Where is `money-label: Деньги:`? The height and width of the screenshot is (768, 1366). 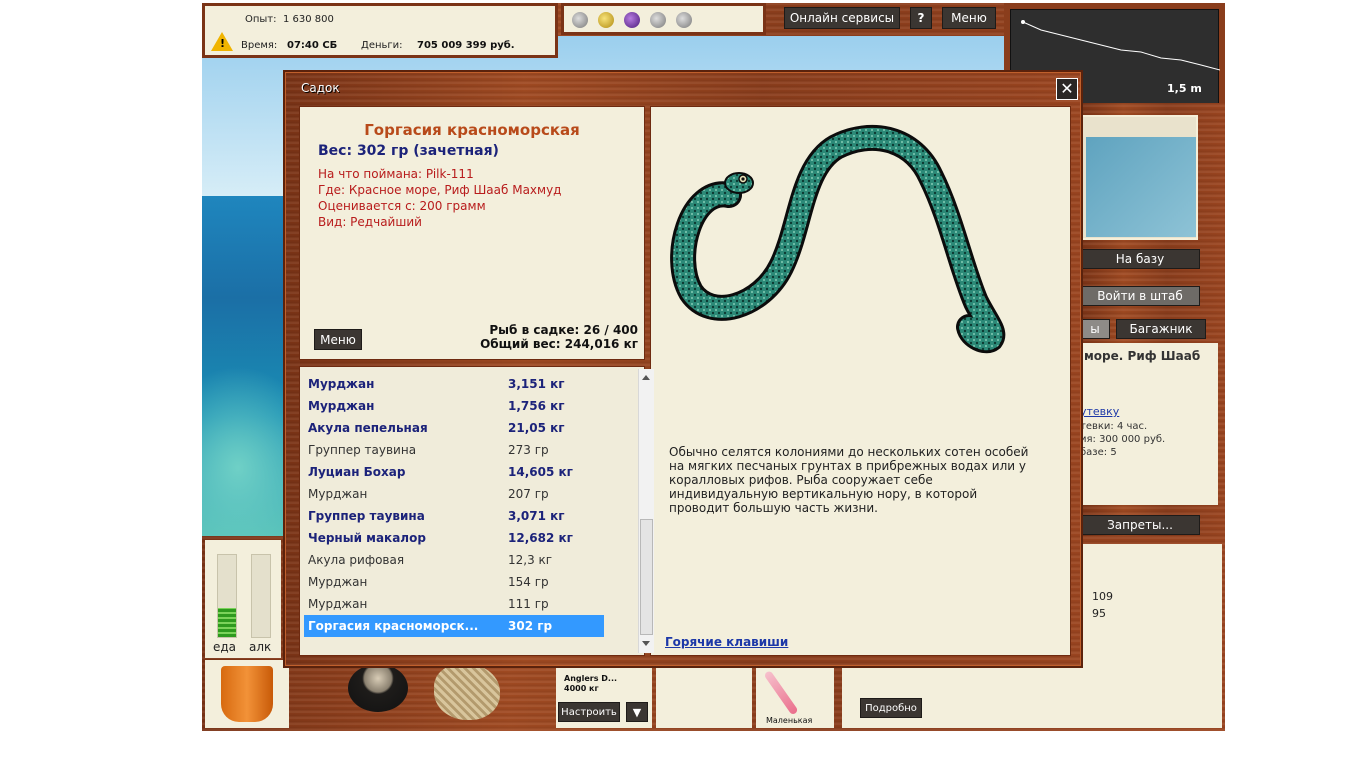 money-label: Деньги: is located at coordinates (382, 45).